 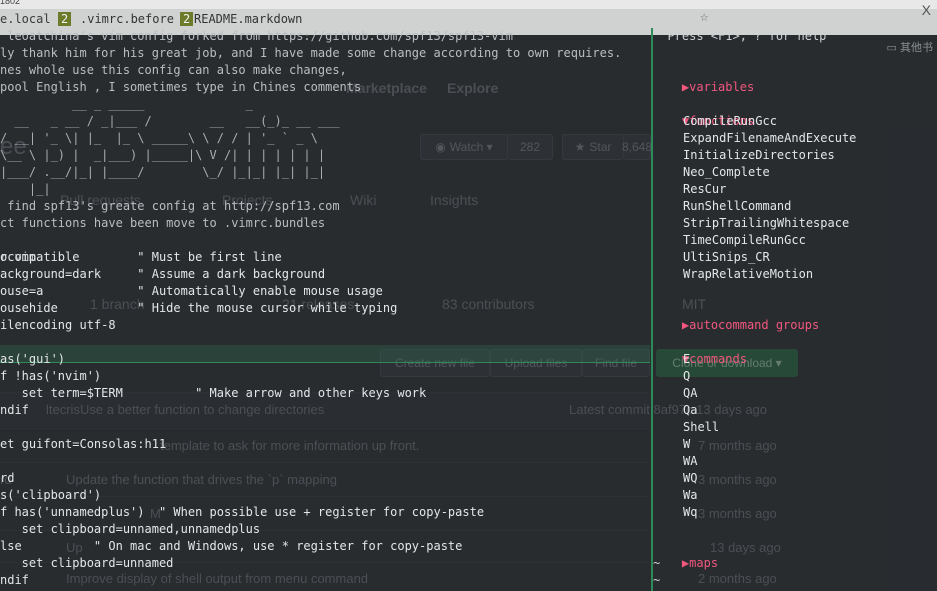 What do you see at coordinates (737, 206) in the screenshot?
I see `tagbar-tag: RunShellCommand` at bounding box center [737, 206].